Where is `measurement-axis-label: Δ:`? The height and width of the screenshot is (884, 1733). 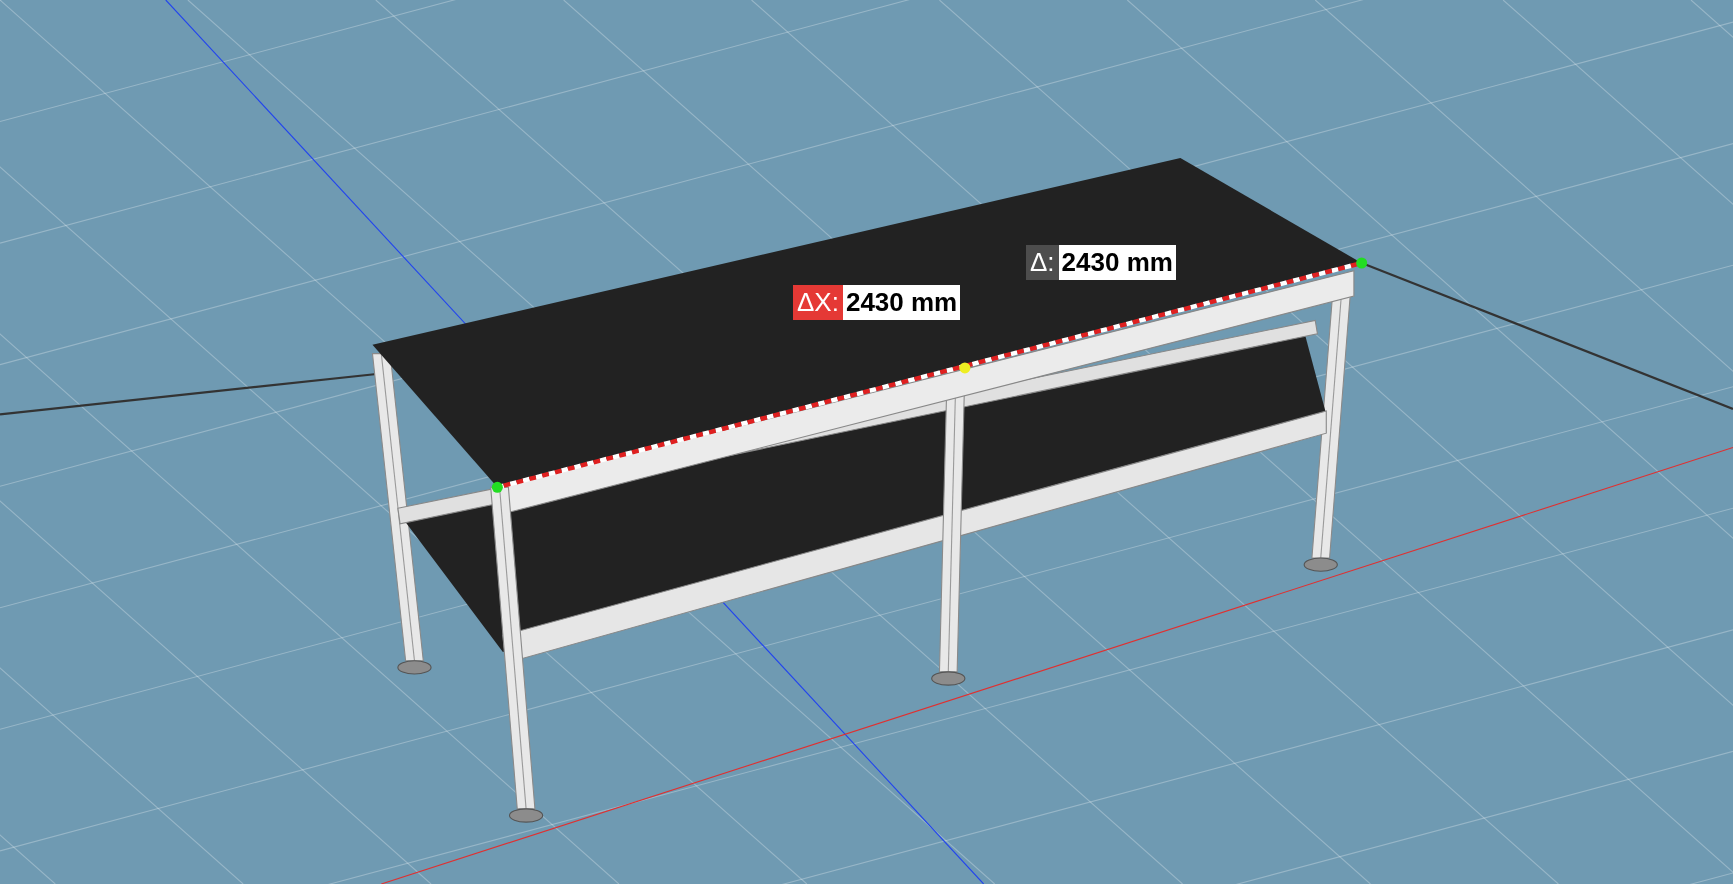 measurement-axis-label: Δ: is located at coordinates (1042, 262).